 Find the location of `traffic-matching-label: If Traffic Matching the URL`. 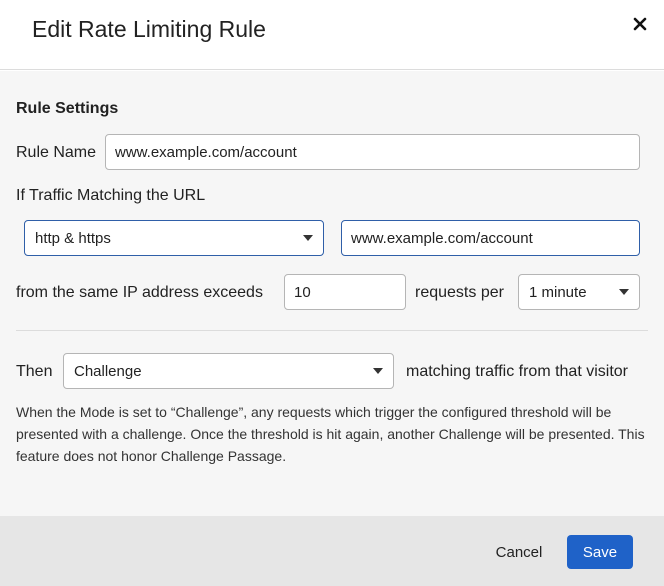

traffic-matching-label: If Traffic Matching the URL is located at coordinates (111, 195).